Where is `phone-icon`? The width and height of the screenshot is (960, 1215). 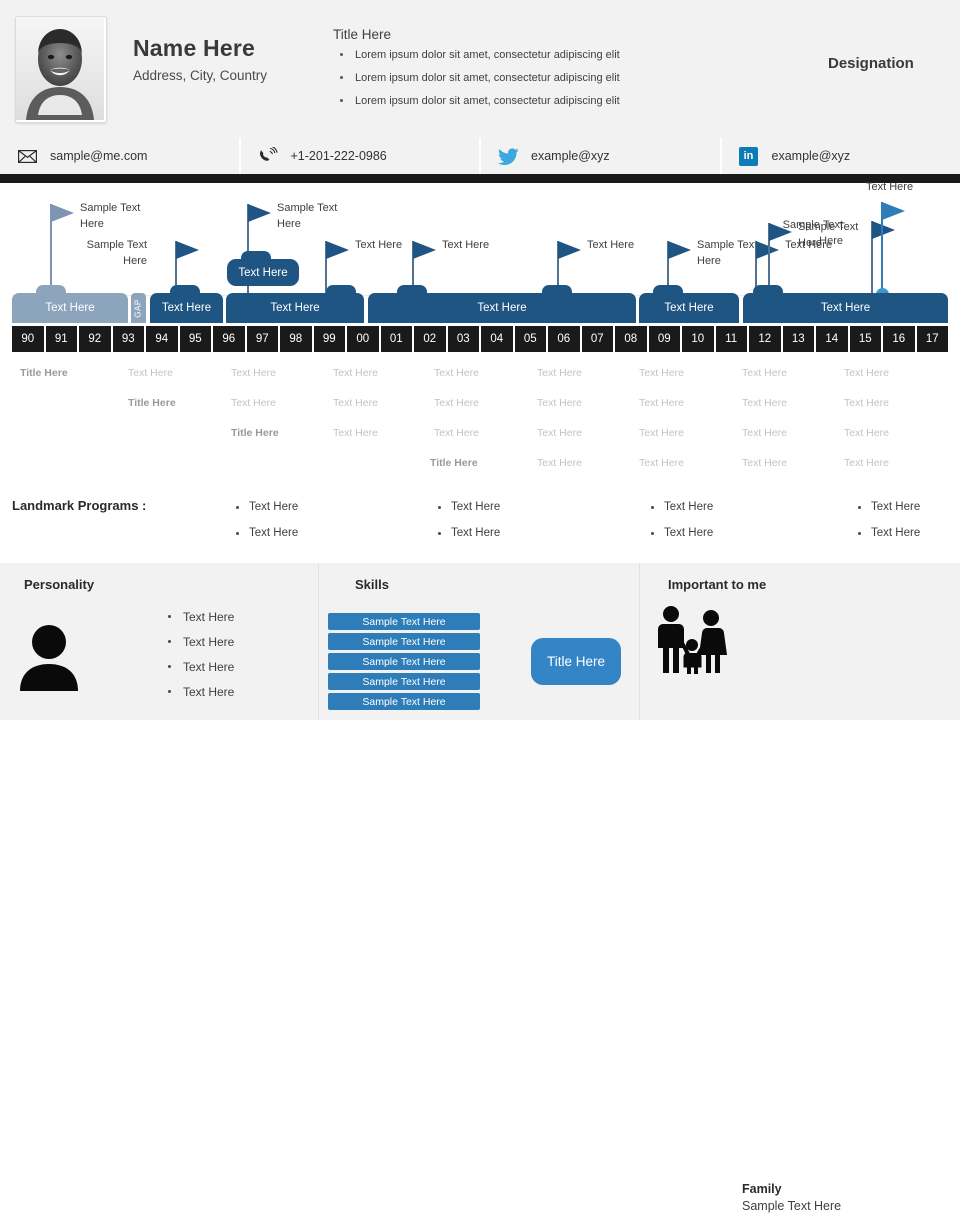
phone-icon is located at coordinates (268, 156).